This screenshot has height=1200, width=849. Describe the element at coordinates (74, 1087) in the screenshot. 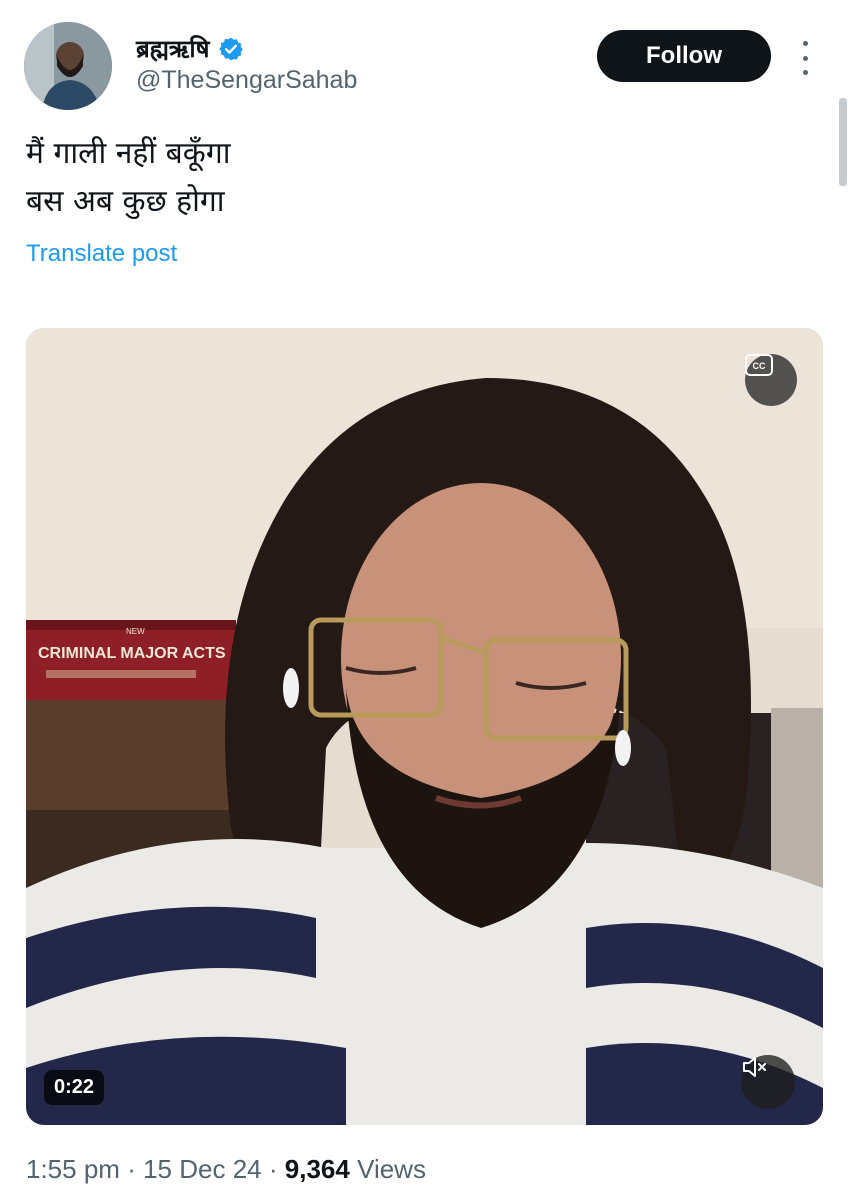

I see `video-duration: 0:22` at that location.